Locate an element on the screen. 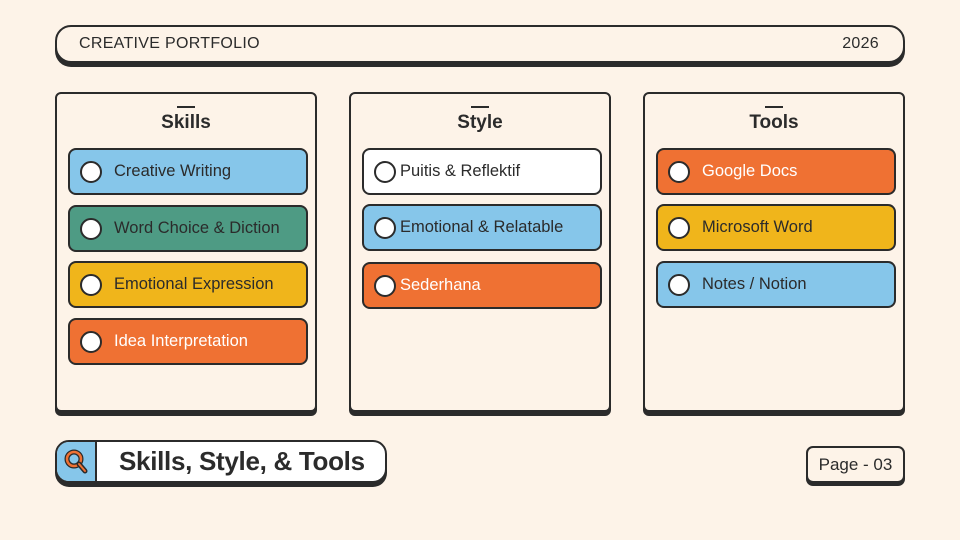 The image size is (960, 540). tool-item-google-docs: Google Docs is located at coordinates (776, 171).